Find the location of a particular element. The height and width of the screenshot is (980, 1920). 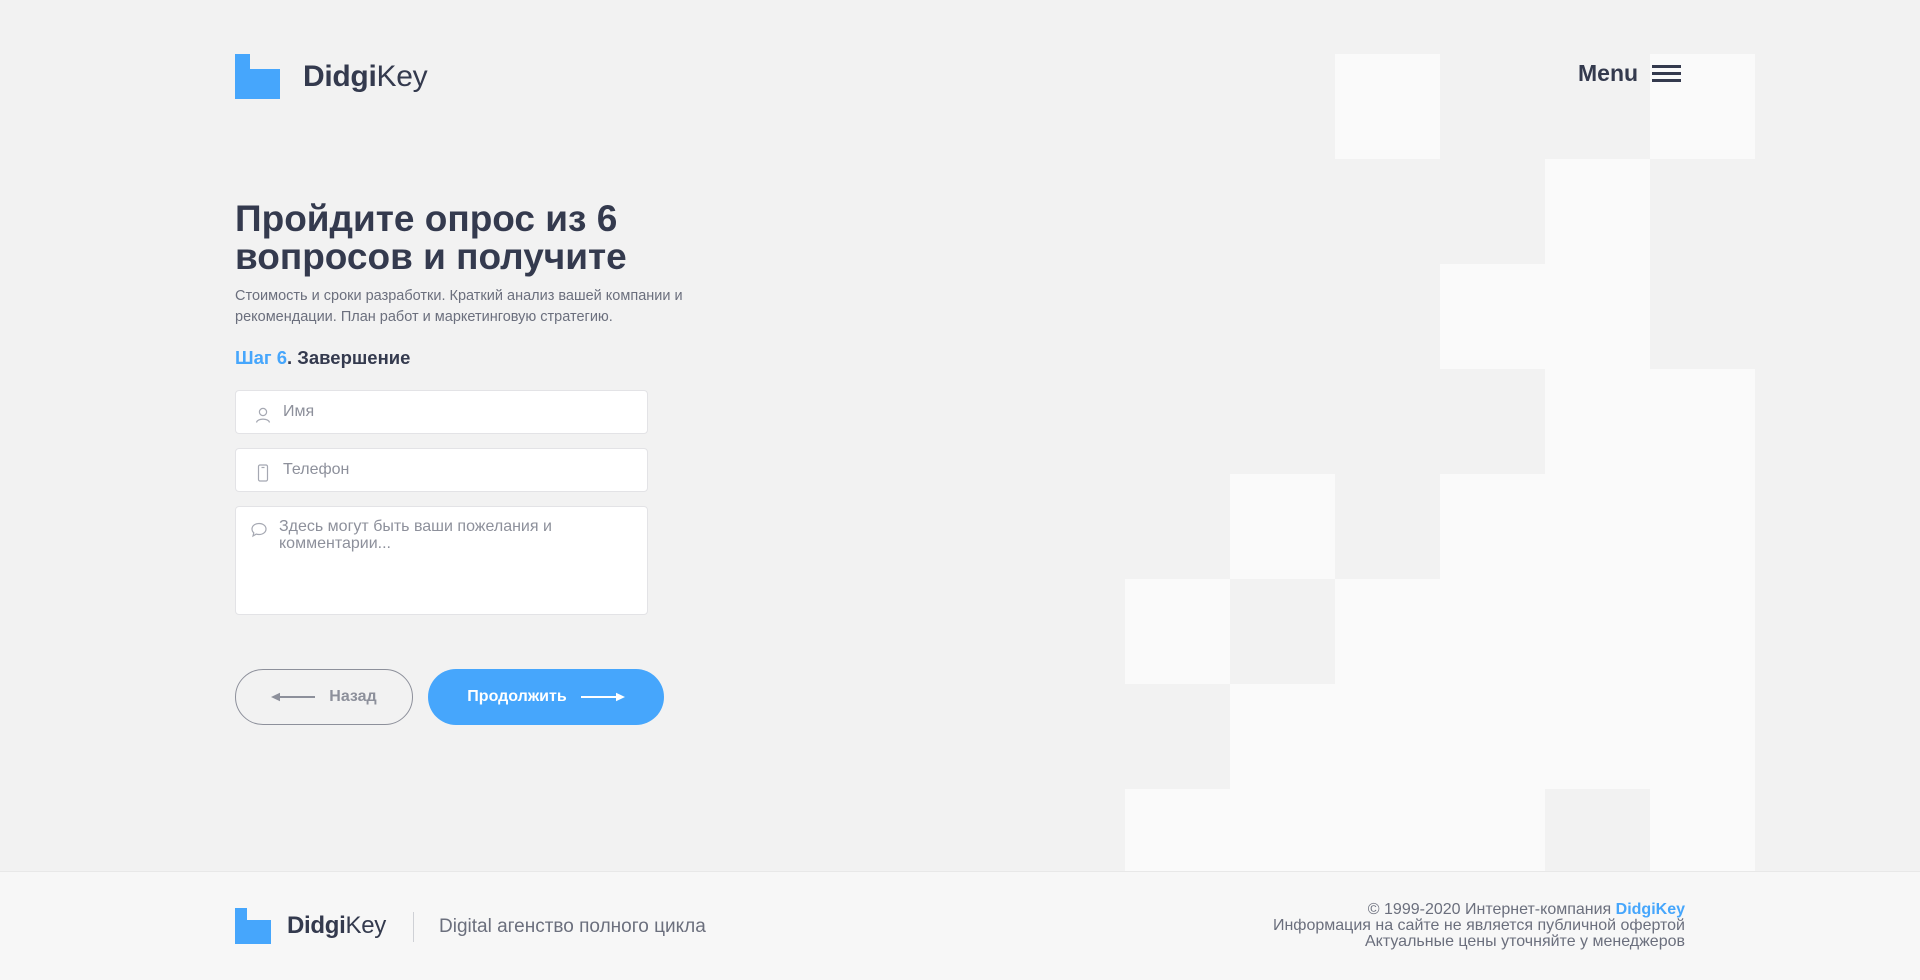

menu-burger-icon is located at coordinates (1667, 73).